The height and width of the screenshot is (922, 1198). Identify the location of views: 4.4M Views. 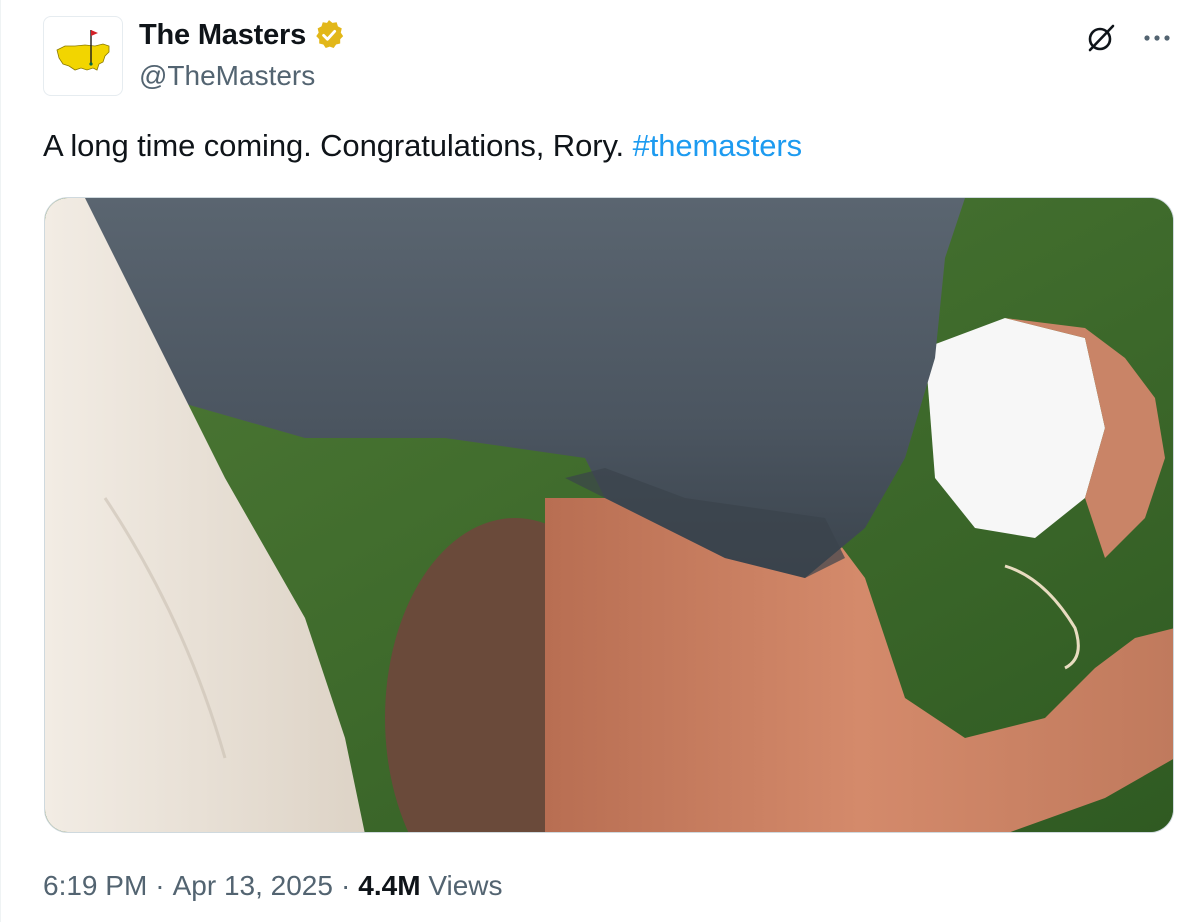
(430, 886).